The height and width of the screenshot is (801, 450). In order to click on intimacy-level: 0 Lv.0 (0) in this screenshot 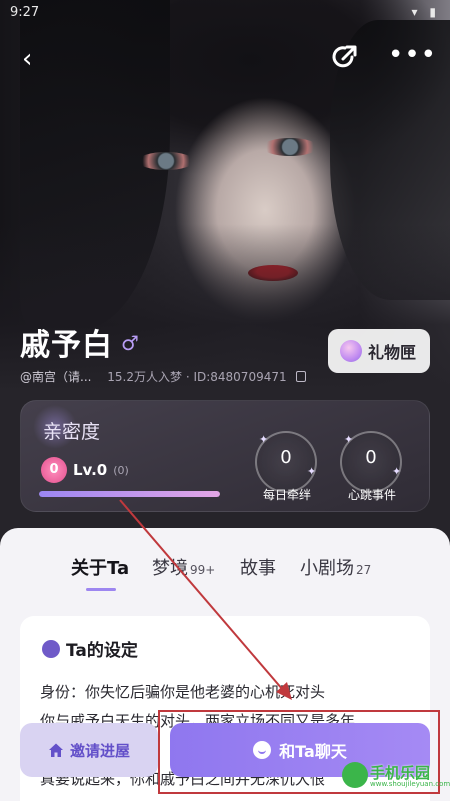, I will do `click(85, 470)`.